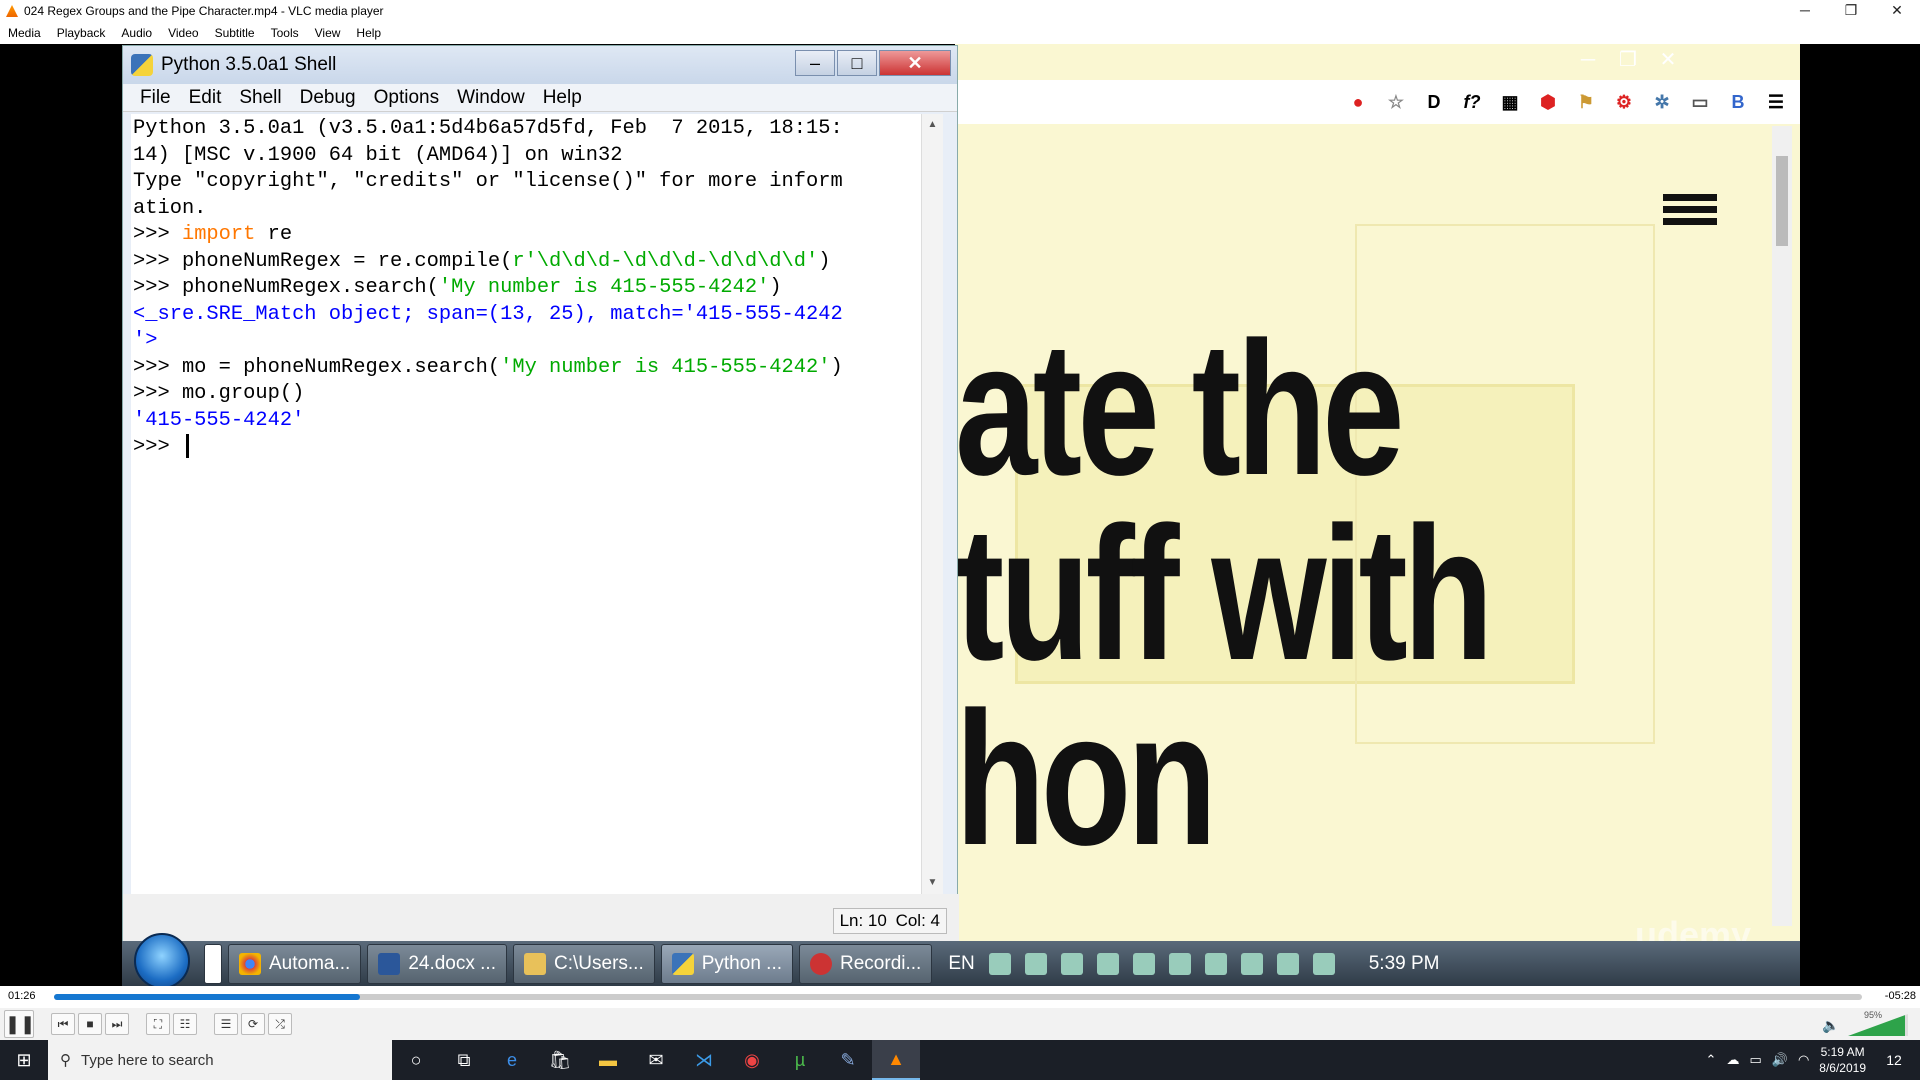 This screenshot has width=1920, height=1080. Describe the element at coordinates (63, 1024) in the screenshot. I see `previous-button: ⏮` at that location.